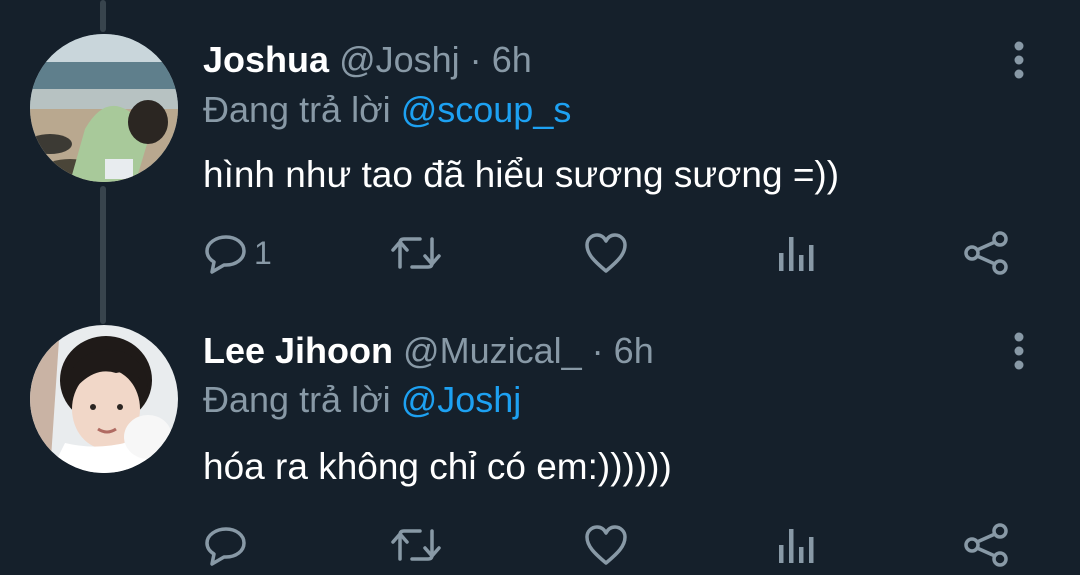 The height and width of the screenshot is (575, 1080). Describe the element at coordinates (263, 252) in the screenshot. I see `reply-count: 1` at that location.